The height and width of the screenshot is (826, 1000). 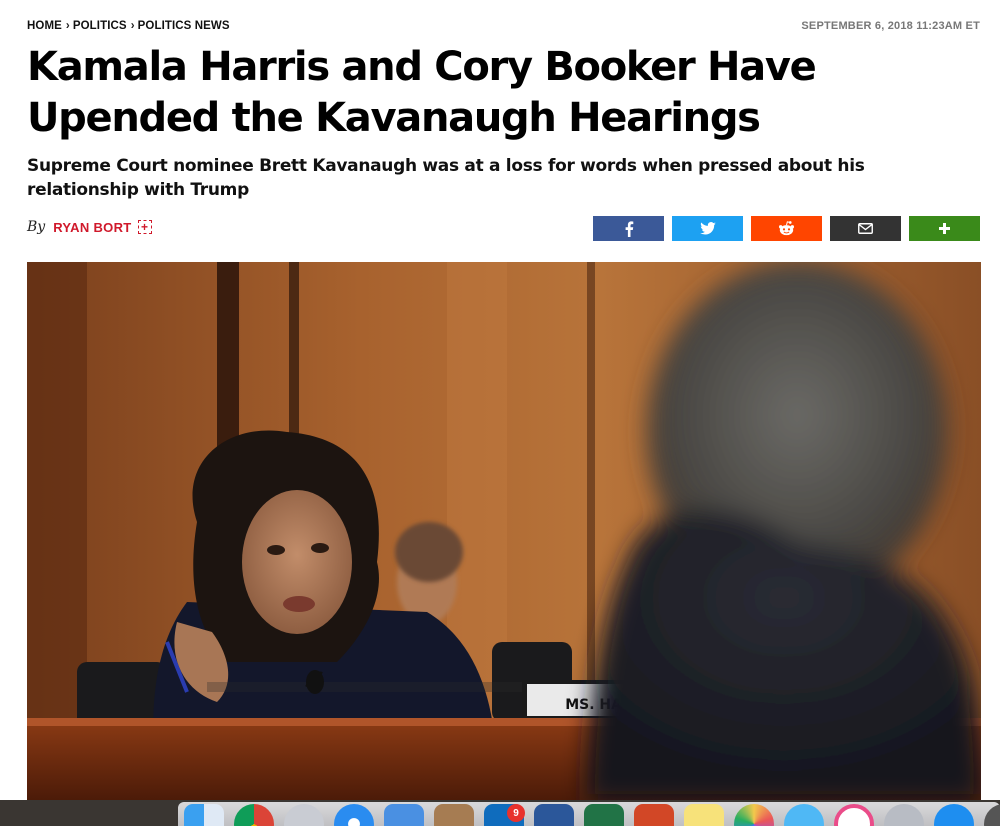 What do you see at coordinates (100, 26) in the screenshot?
I see `breadcrumb-politics: POLITICS` at bounding box center [100, 26].